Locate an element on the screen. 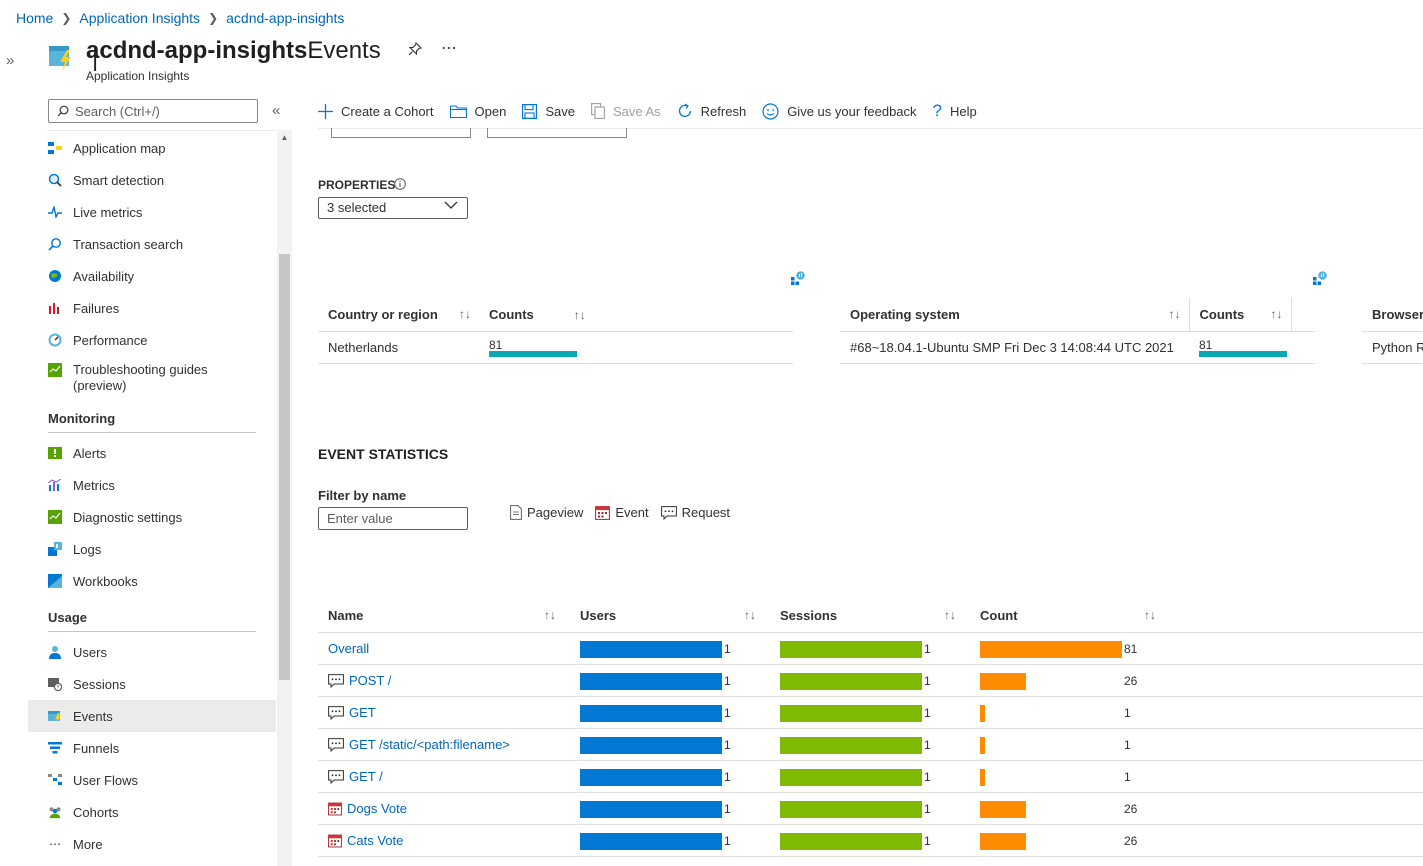 The image size is (1423, 866). sidebar-item-availability: Availability is located at coordinates (152, 276).